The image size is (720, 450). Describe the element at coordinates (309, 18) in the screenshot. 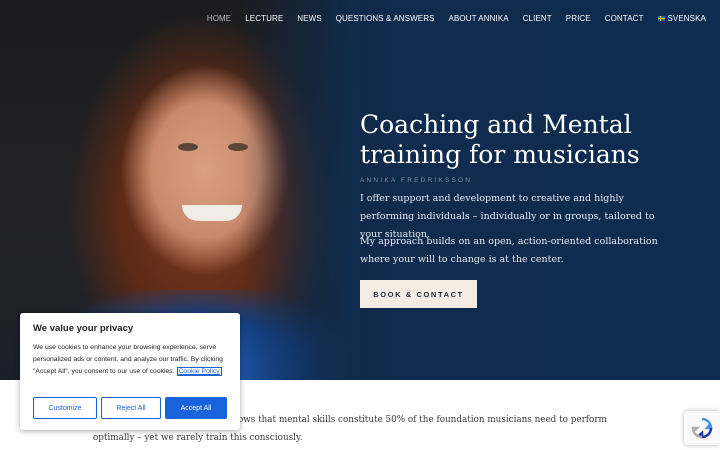

I see `nav-news: NEWS` at that location.